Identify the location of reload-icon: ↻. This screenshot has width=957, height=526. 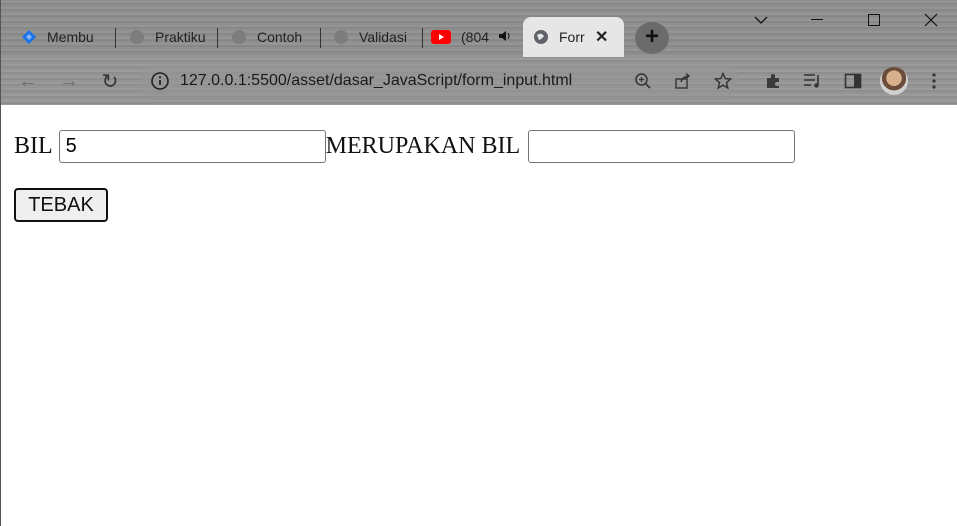
(110, 81).